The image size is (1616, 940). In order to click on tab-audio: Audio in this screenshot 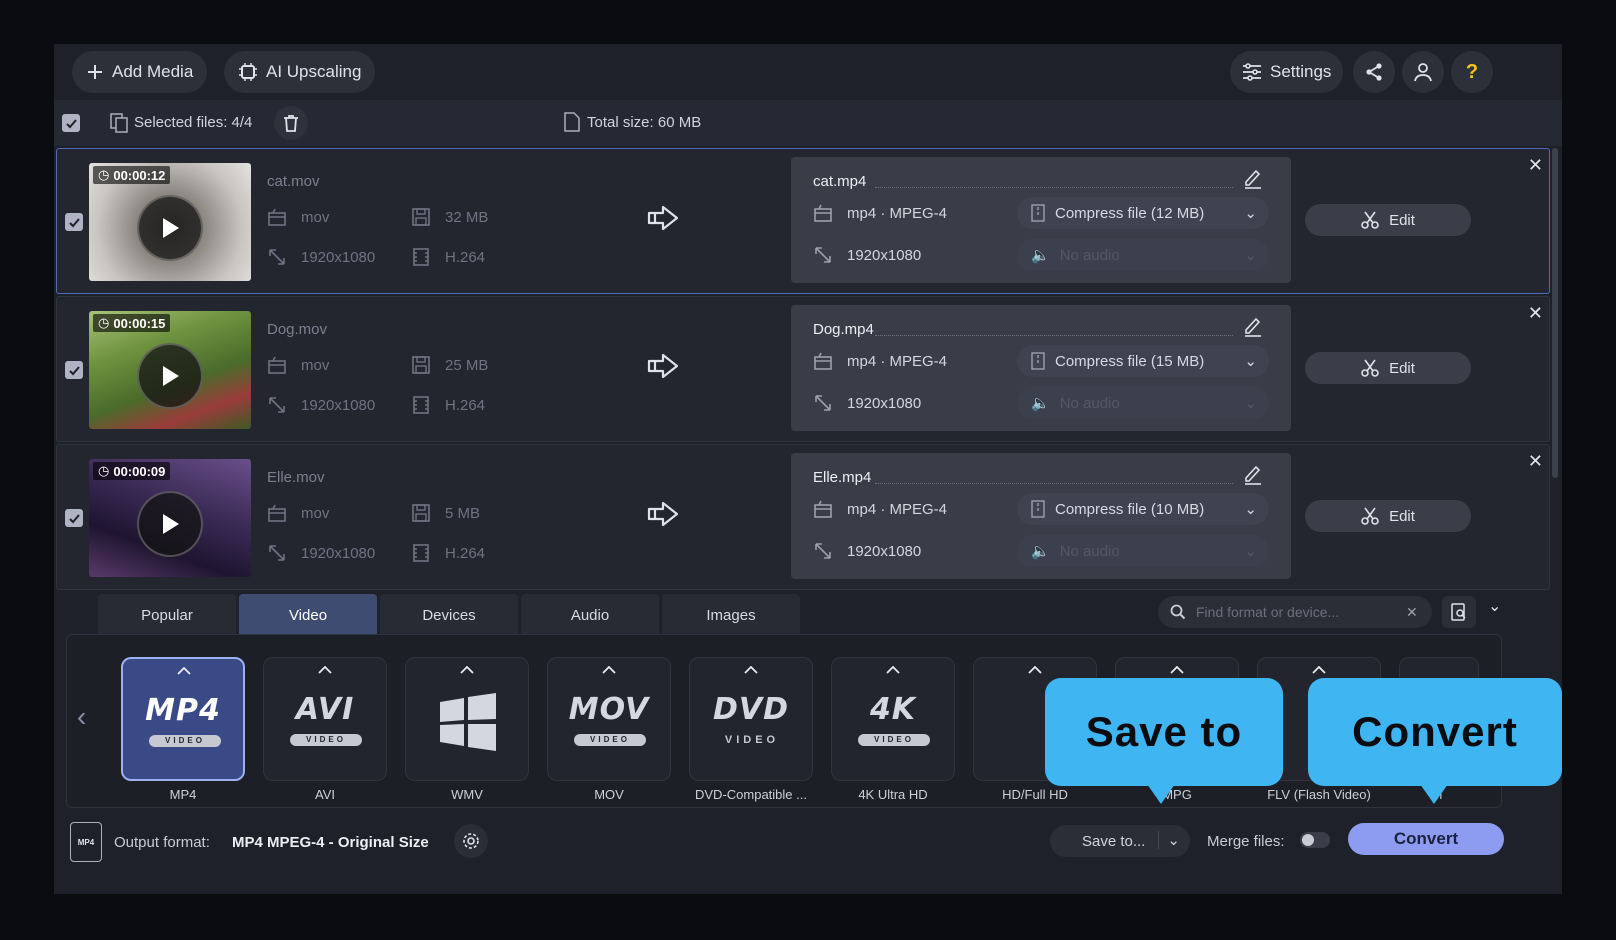, I will do `click(590, 615)`.